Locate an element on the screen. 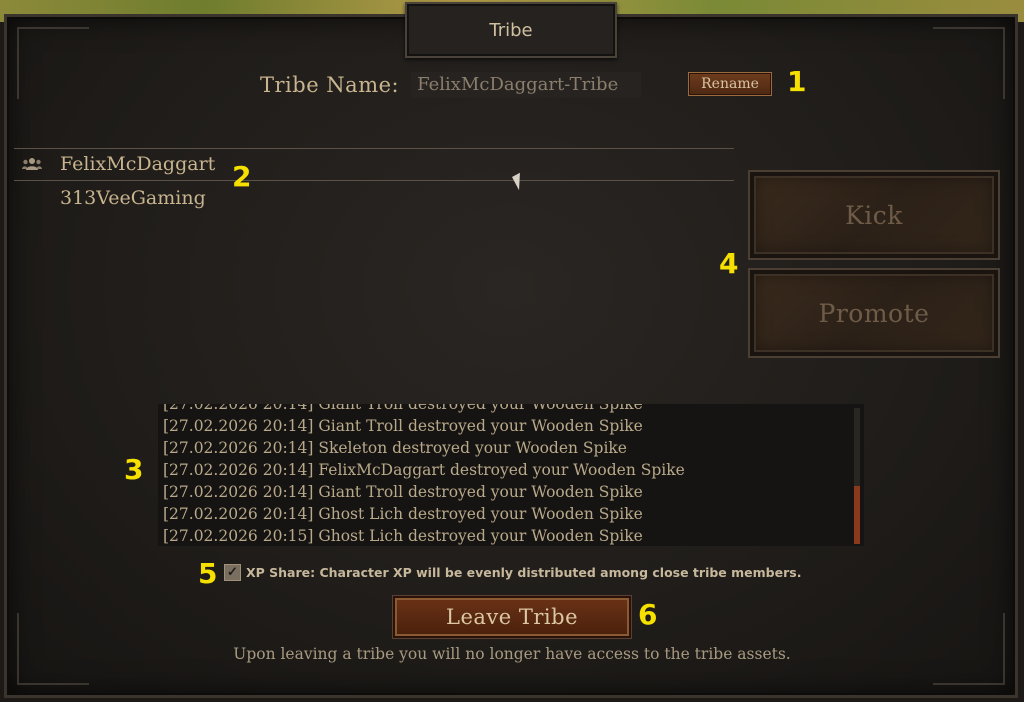  tribe-name-label: Tribe Name: is located at coordinates (330, 85).